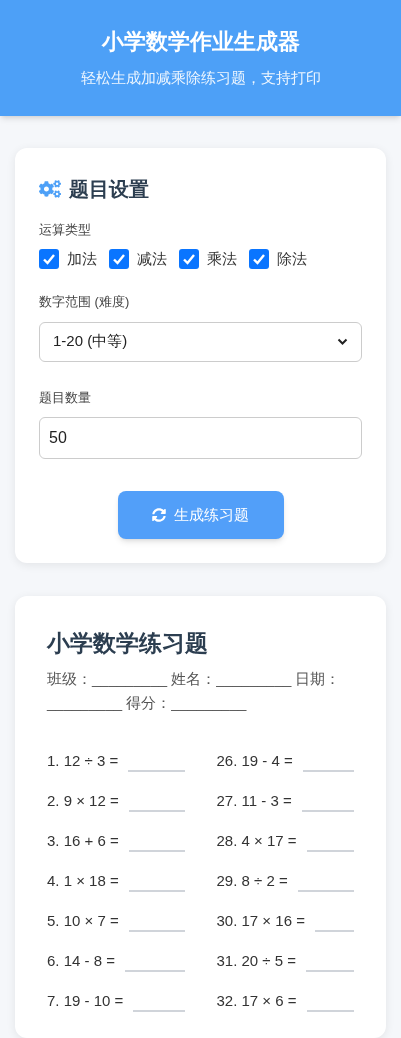 The height and width of the screenshot is (1038, 401). Describe the element at coordinates (82, 258) in the screenshot. I see `checkbox-label: 加法` at that location.